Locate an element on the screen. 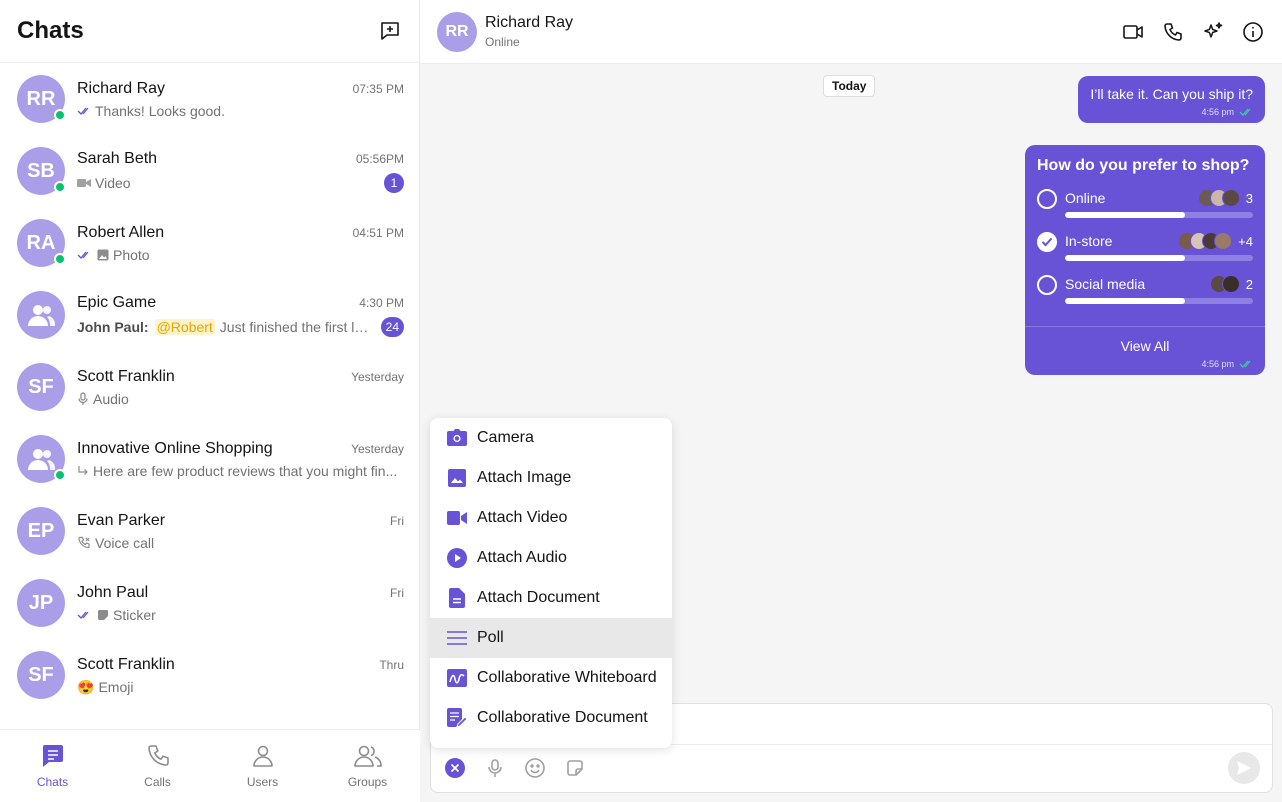 The image size is (1282, 802). conversation-header: RR Richard Ray Online is located at coordinates (851, 32).